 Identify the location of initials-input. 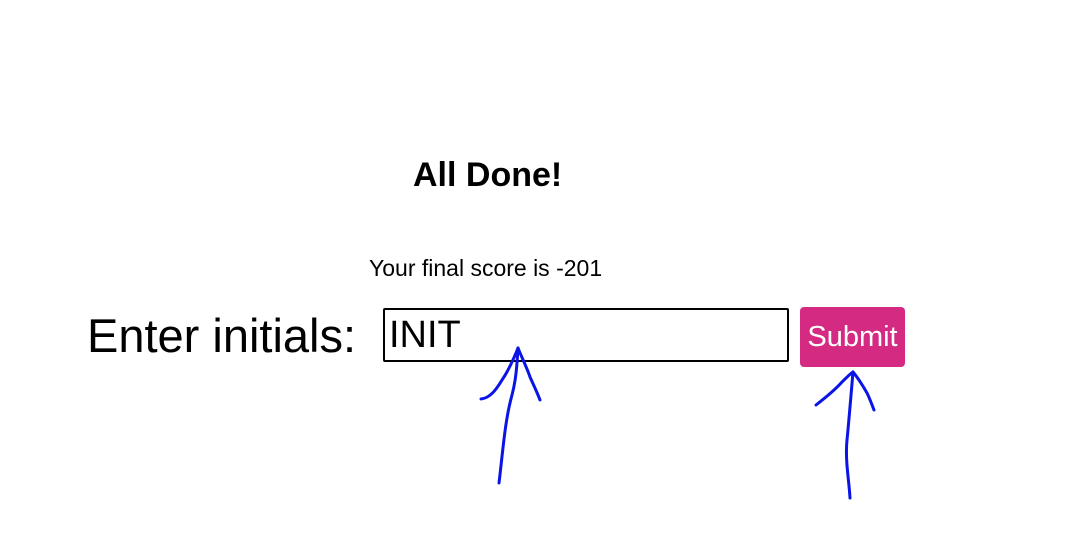
(586, 335).